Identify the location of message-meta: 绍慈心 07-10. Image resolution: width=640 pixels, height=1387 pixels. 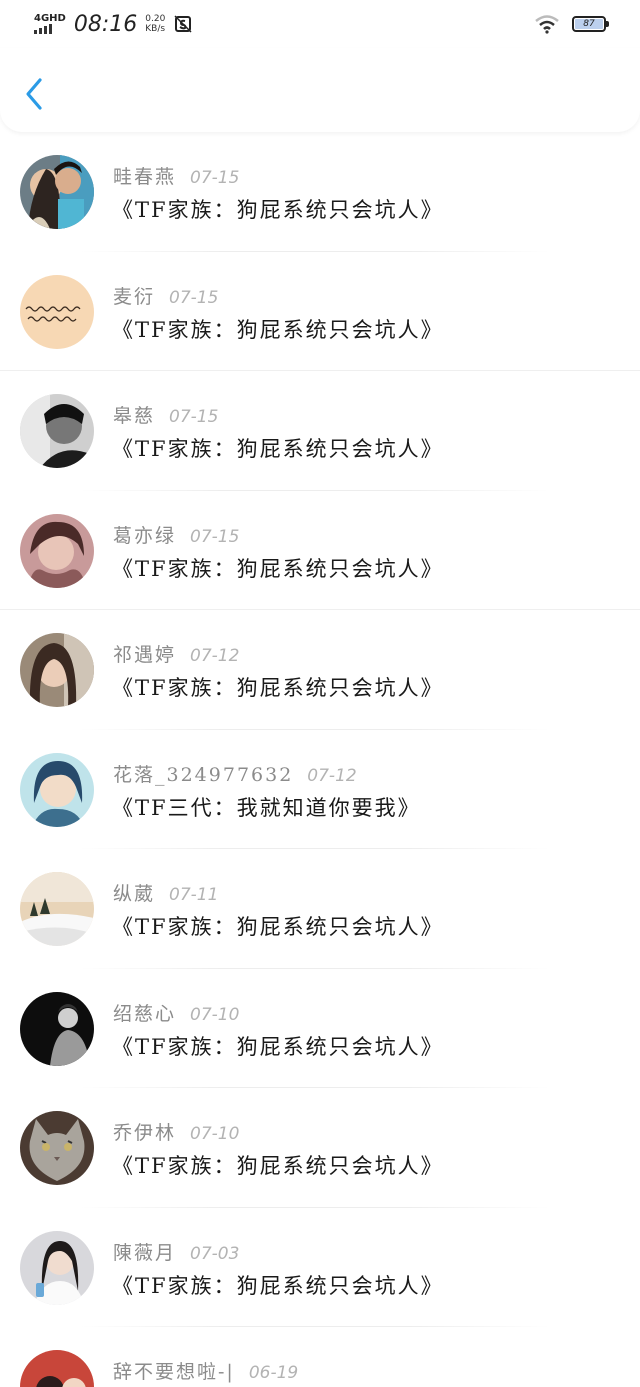
(176, 1012).